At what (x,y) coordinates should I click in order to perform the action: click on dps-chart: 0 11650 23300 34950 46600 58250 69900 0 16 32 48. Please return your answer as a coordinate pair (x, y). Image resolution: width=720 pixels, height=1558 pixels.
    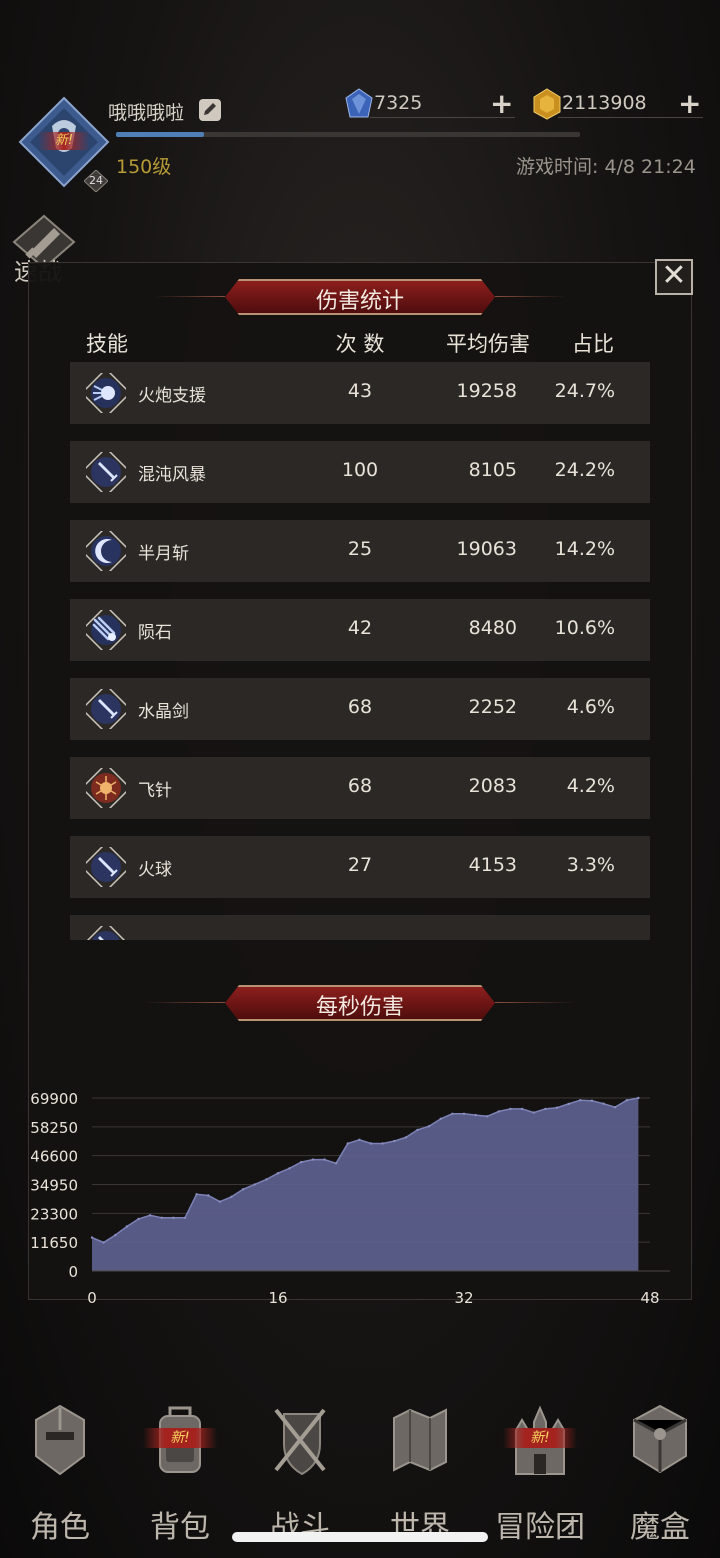
    Looking at the image, I should click on (350, 1198).